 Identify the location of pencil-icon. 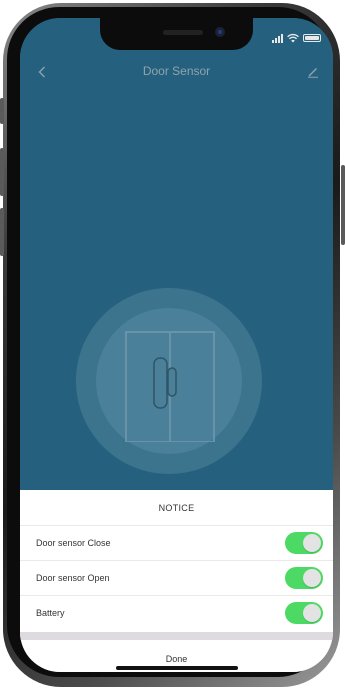
(313, 73).